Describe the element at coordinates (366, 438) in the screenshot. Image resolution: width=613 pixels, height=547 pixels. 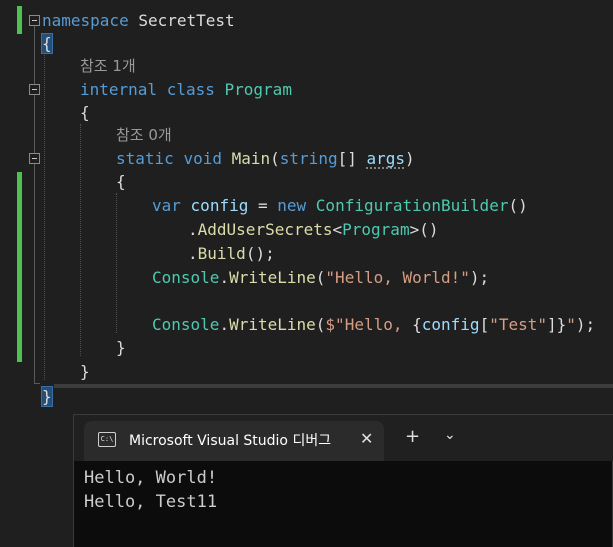
I see `close-icon: ✕` at that location.